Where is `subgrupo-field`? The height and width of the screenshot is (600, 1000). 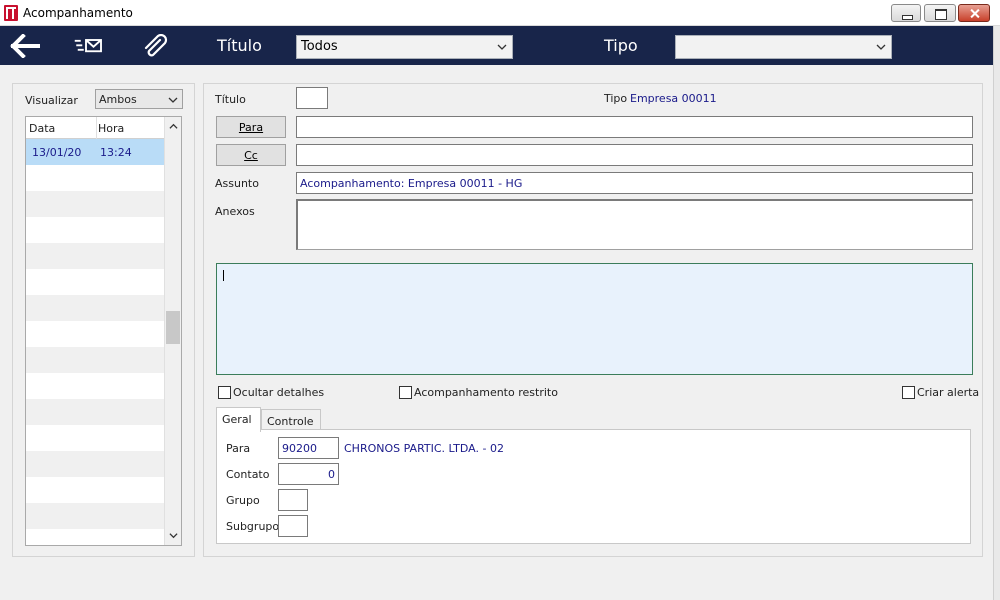 subgrupo-field is located at coordinates (293, 526).